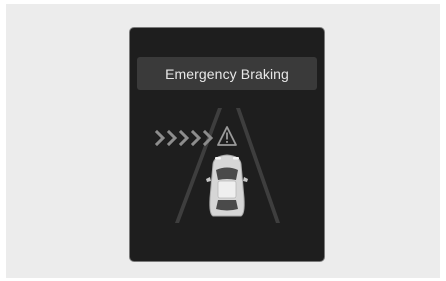 The width and height of the screenshot is (446, 281). I want to click on driving-scene, so click(217, 165).